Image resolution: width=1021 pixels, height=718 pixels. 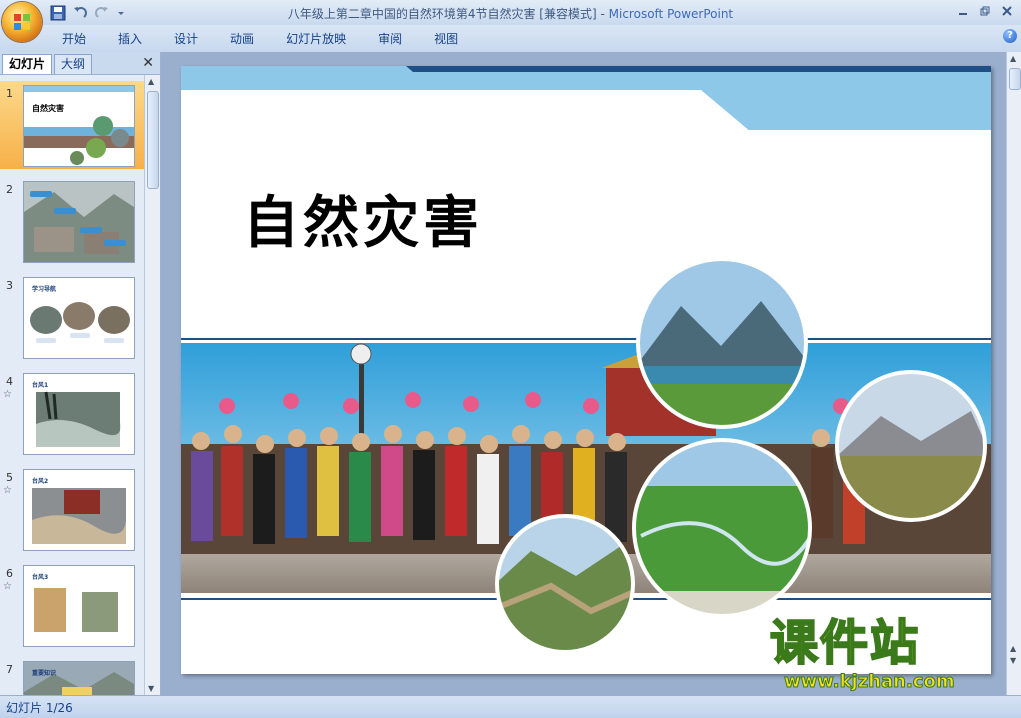 I want to click on thumbnail-preview: 台风2, so click(x=79, y=510).